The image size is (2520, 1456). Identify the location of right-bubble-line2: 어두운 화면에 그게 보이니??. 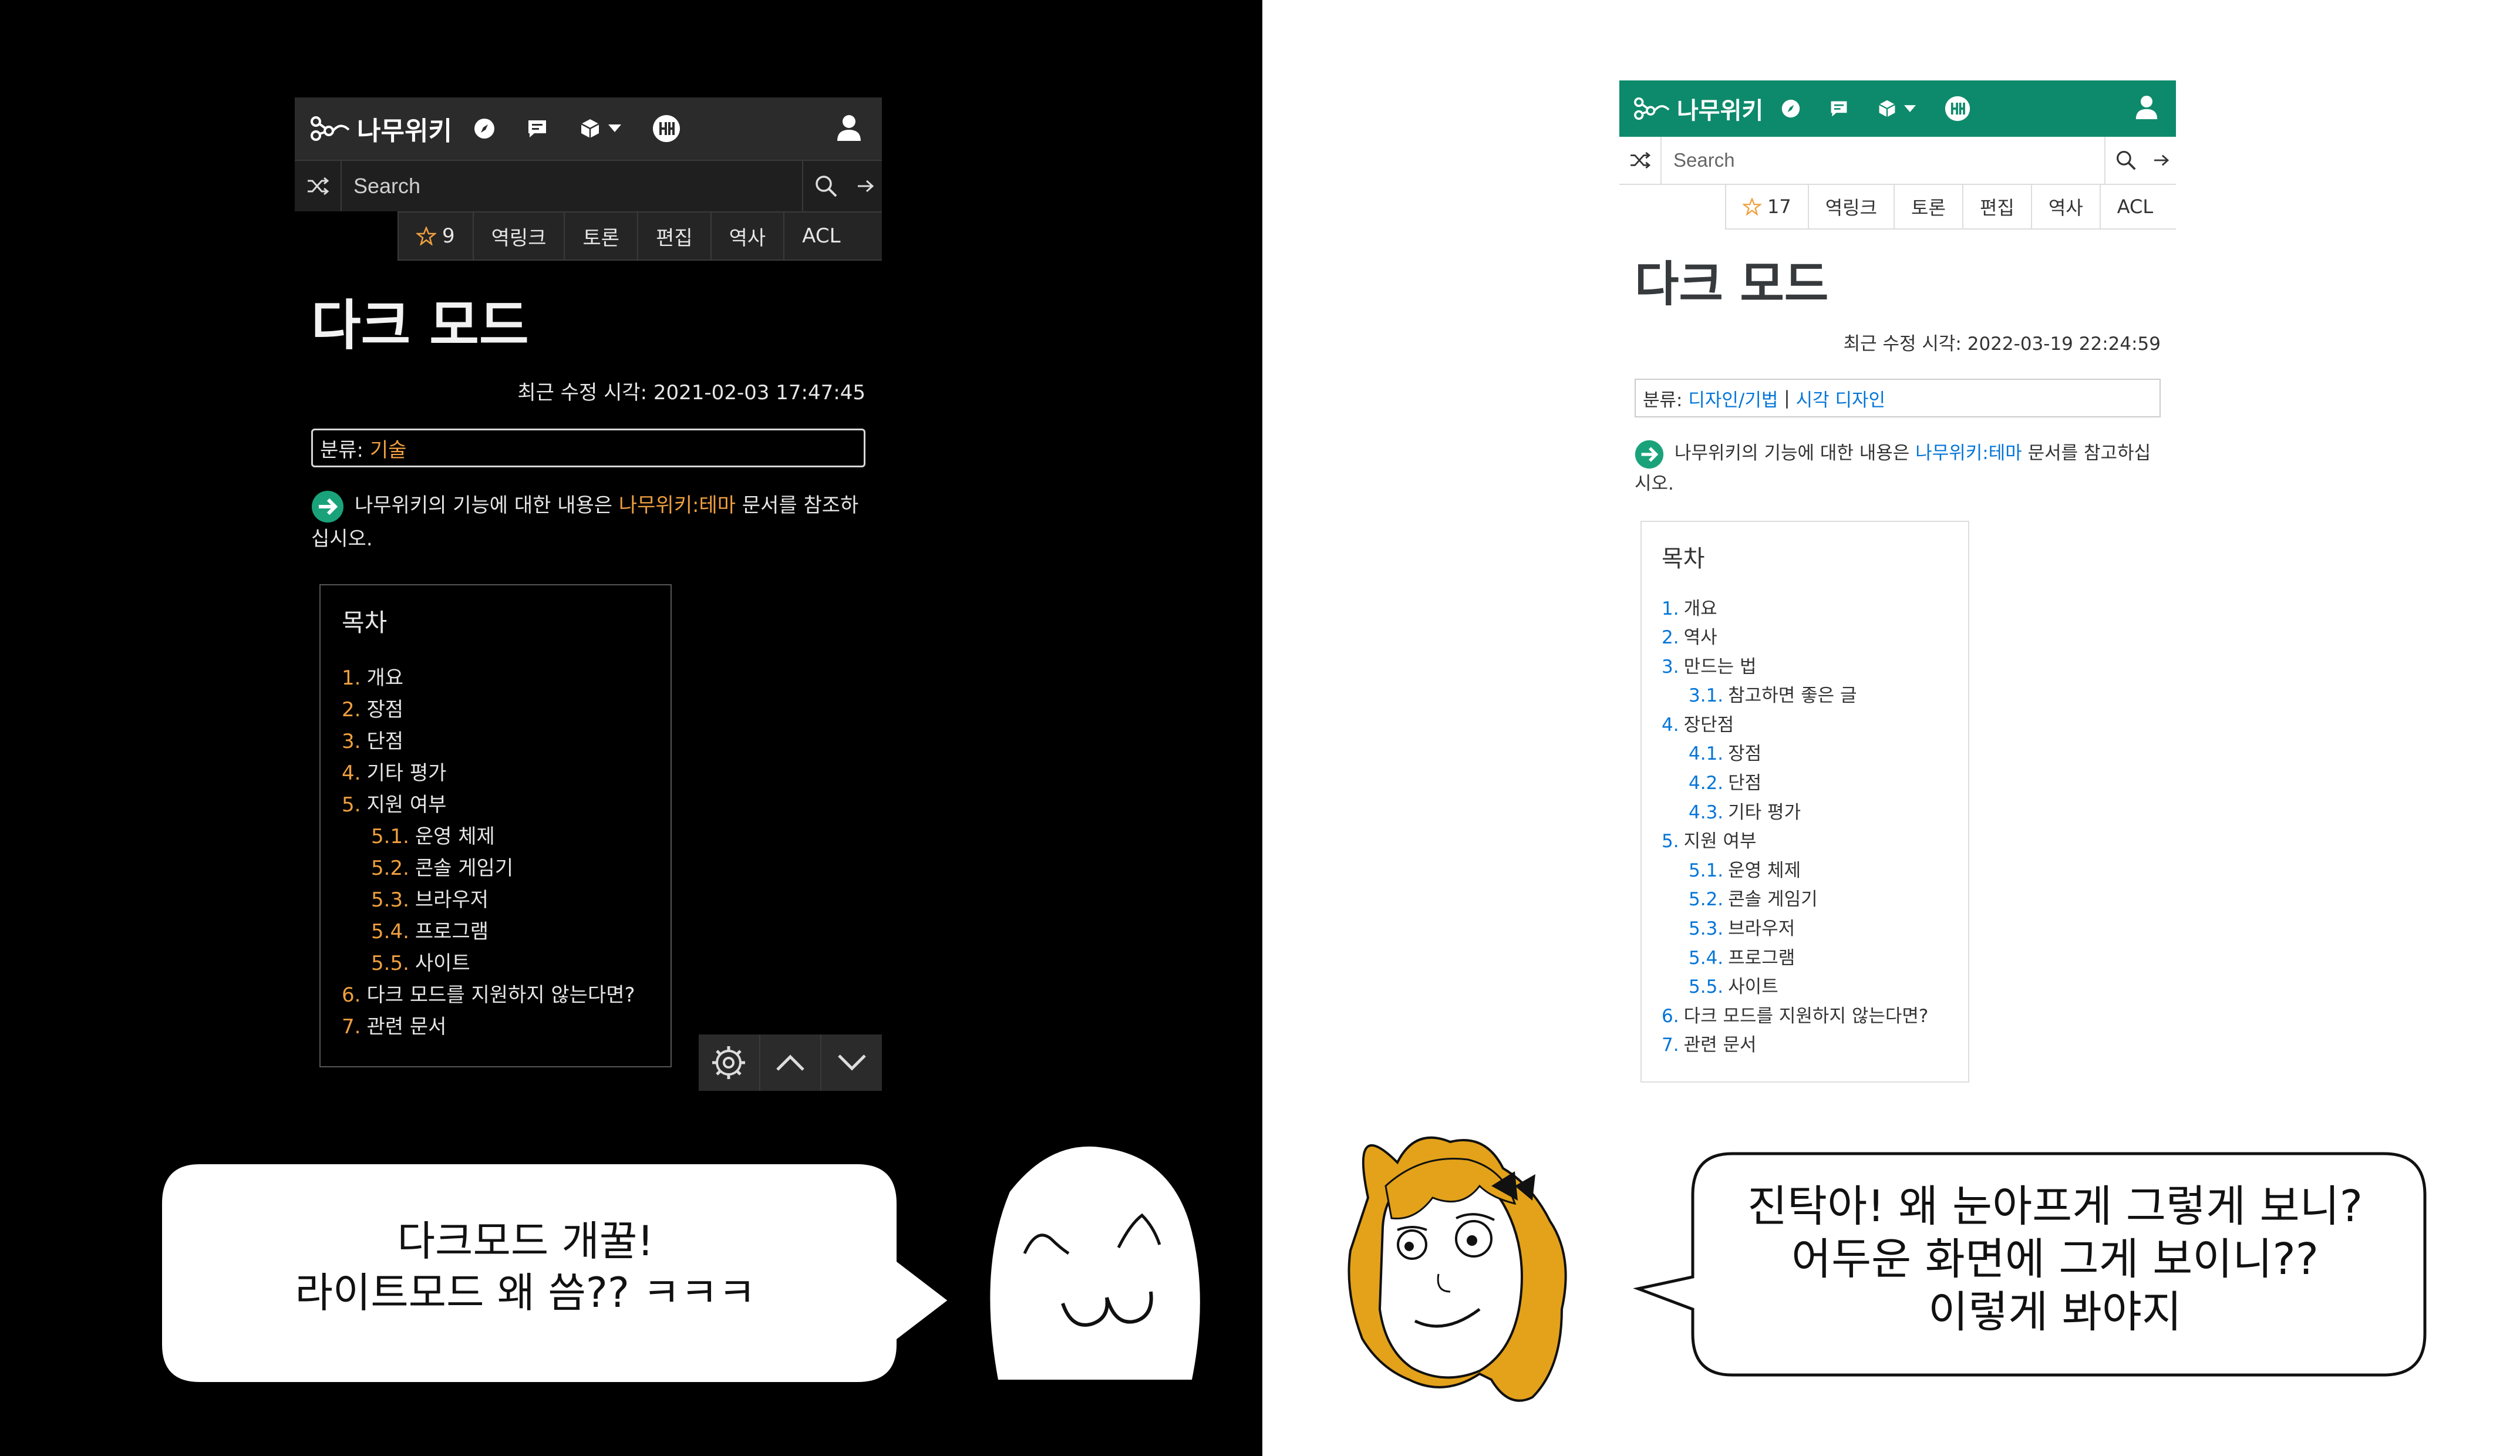
(2055, 1259).